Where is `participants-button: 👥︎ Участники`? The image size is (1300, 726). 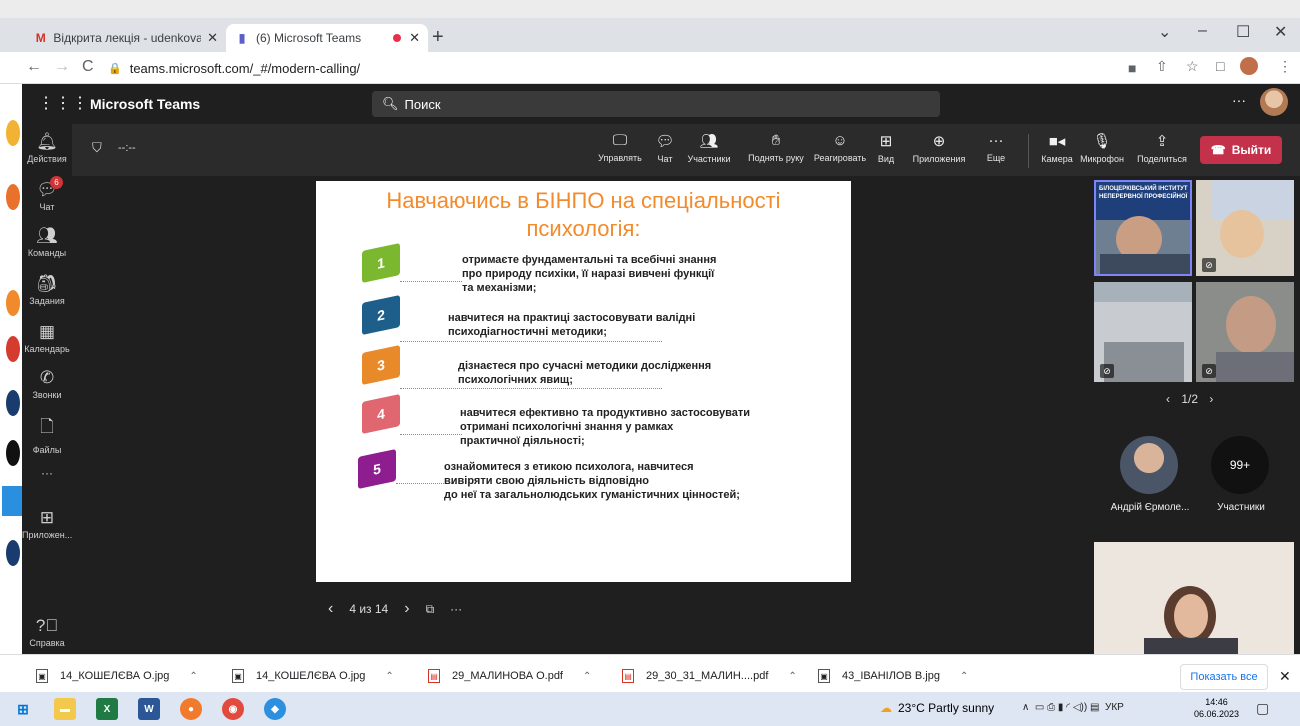
participants-button: 👥︎ Участники is located at coordinates (709, 148).